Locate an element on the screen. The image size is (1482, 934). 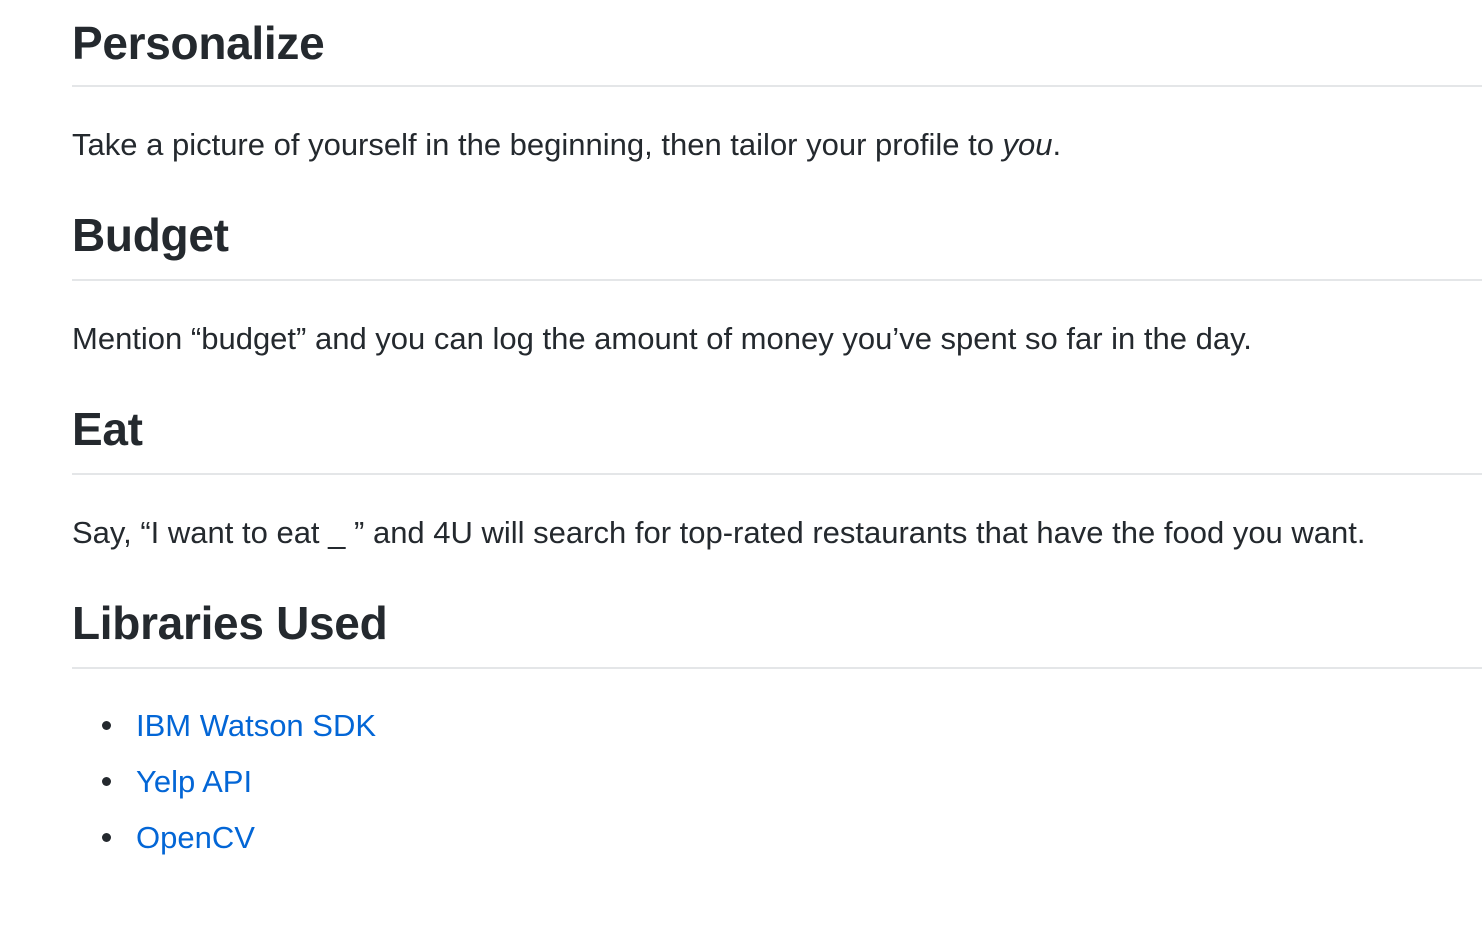
list-item: Yelp API is located at coordinates (777, 793).